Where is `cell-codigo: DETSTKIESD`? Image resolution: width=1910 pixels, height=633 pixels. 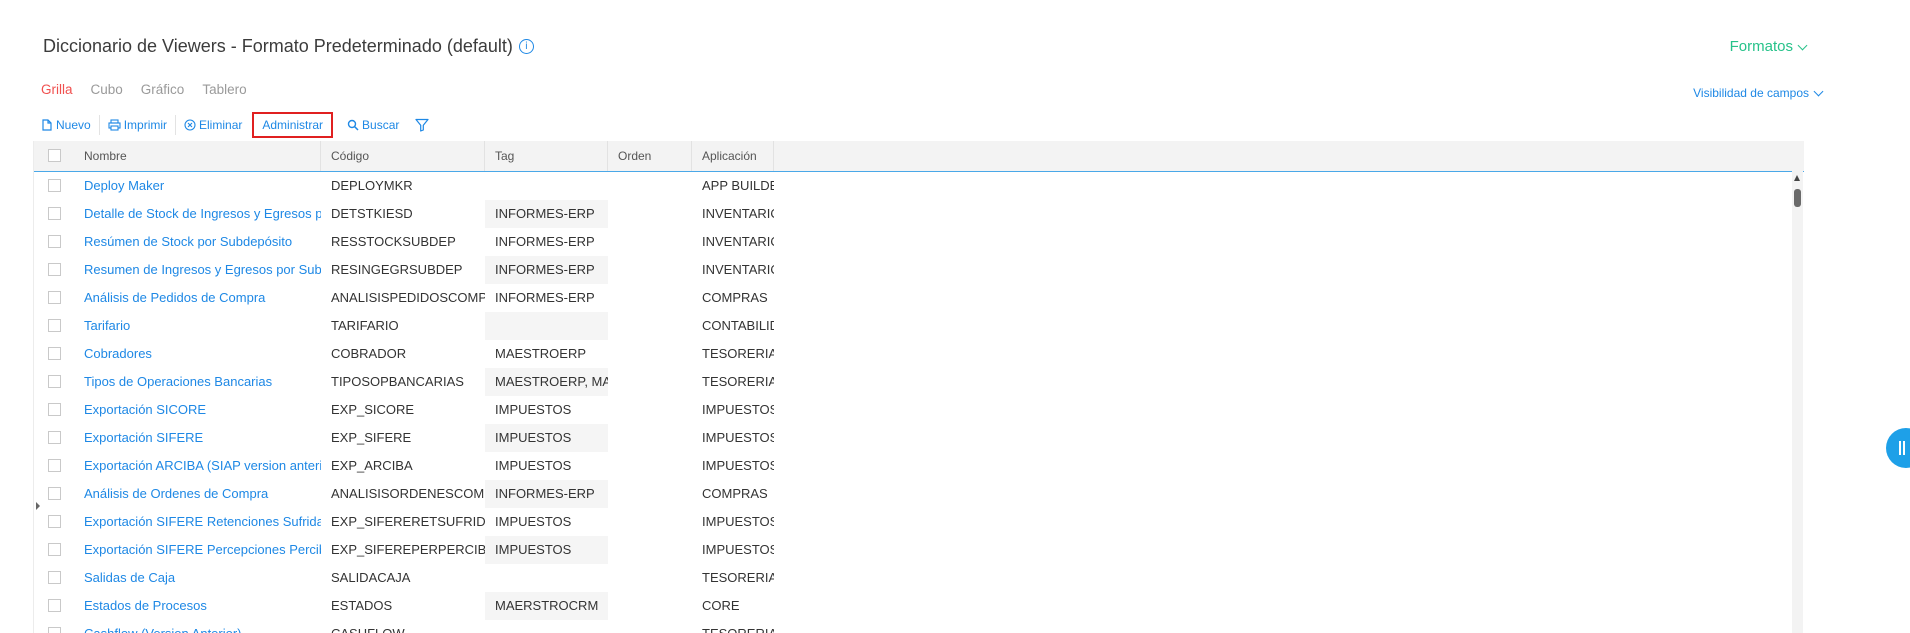 cell-codigo: DETSTKIESD is located at coordinates (372, 213).